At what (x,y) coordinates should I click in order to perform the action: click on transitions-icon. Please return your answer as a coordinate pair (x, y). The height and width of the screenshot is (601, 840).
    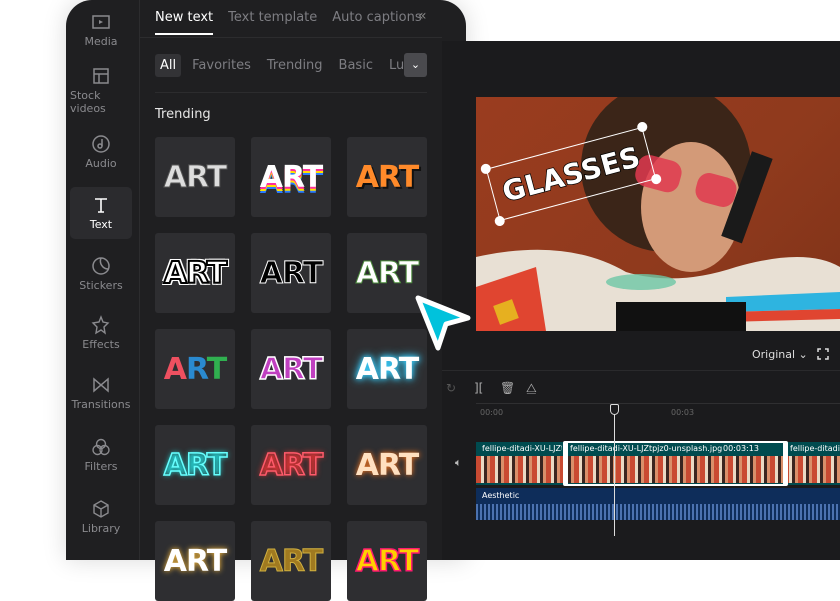
    Looking at the image, I should click on (101, 385).